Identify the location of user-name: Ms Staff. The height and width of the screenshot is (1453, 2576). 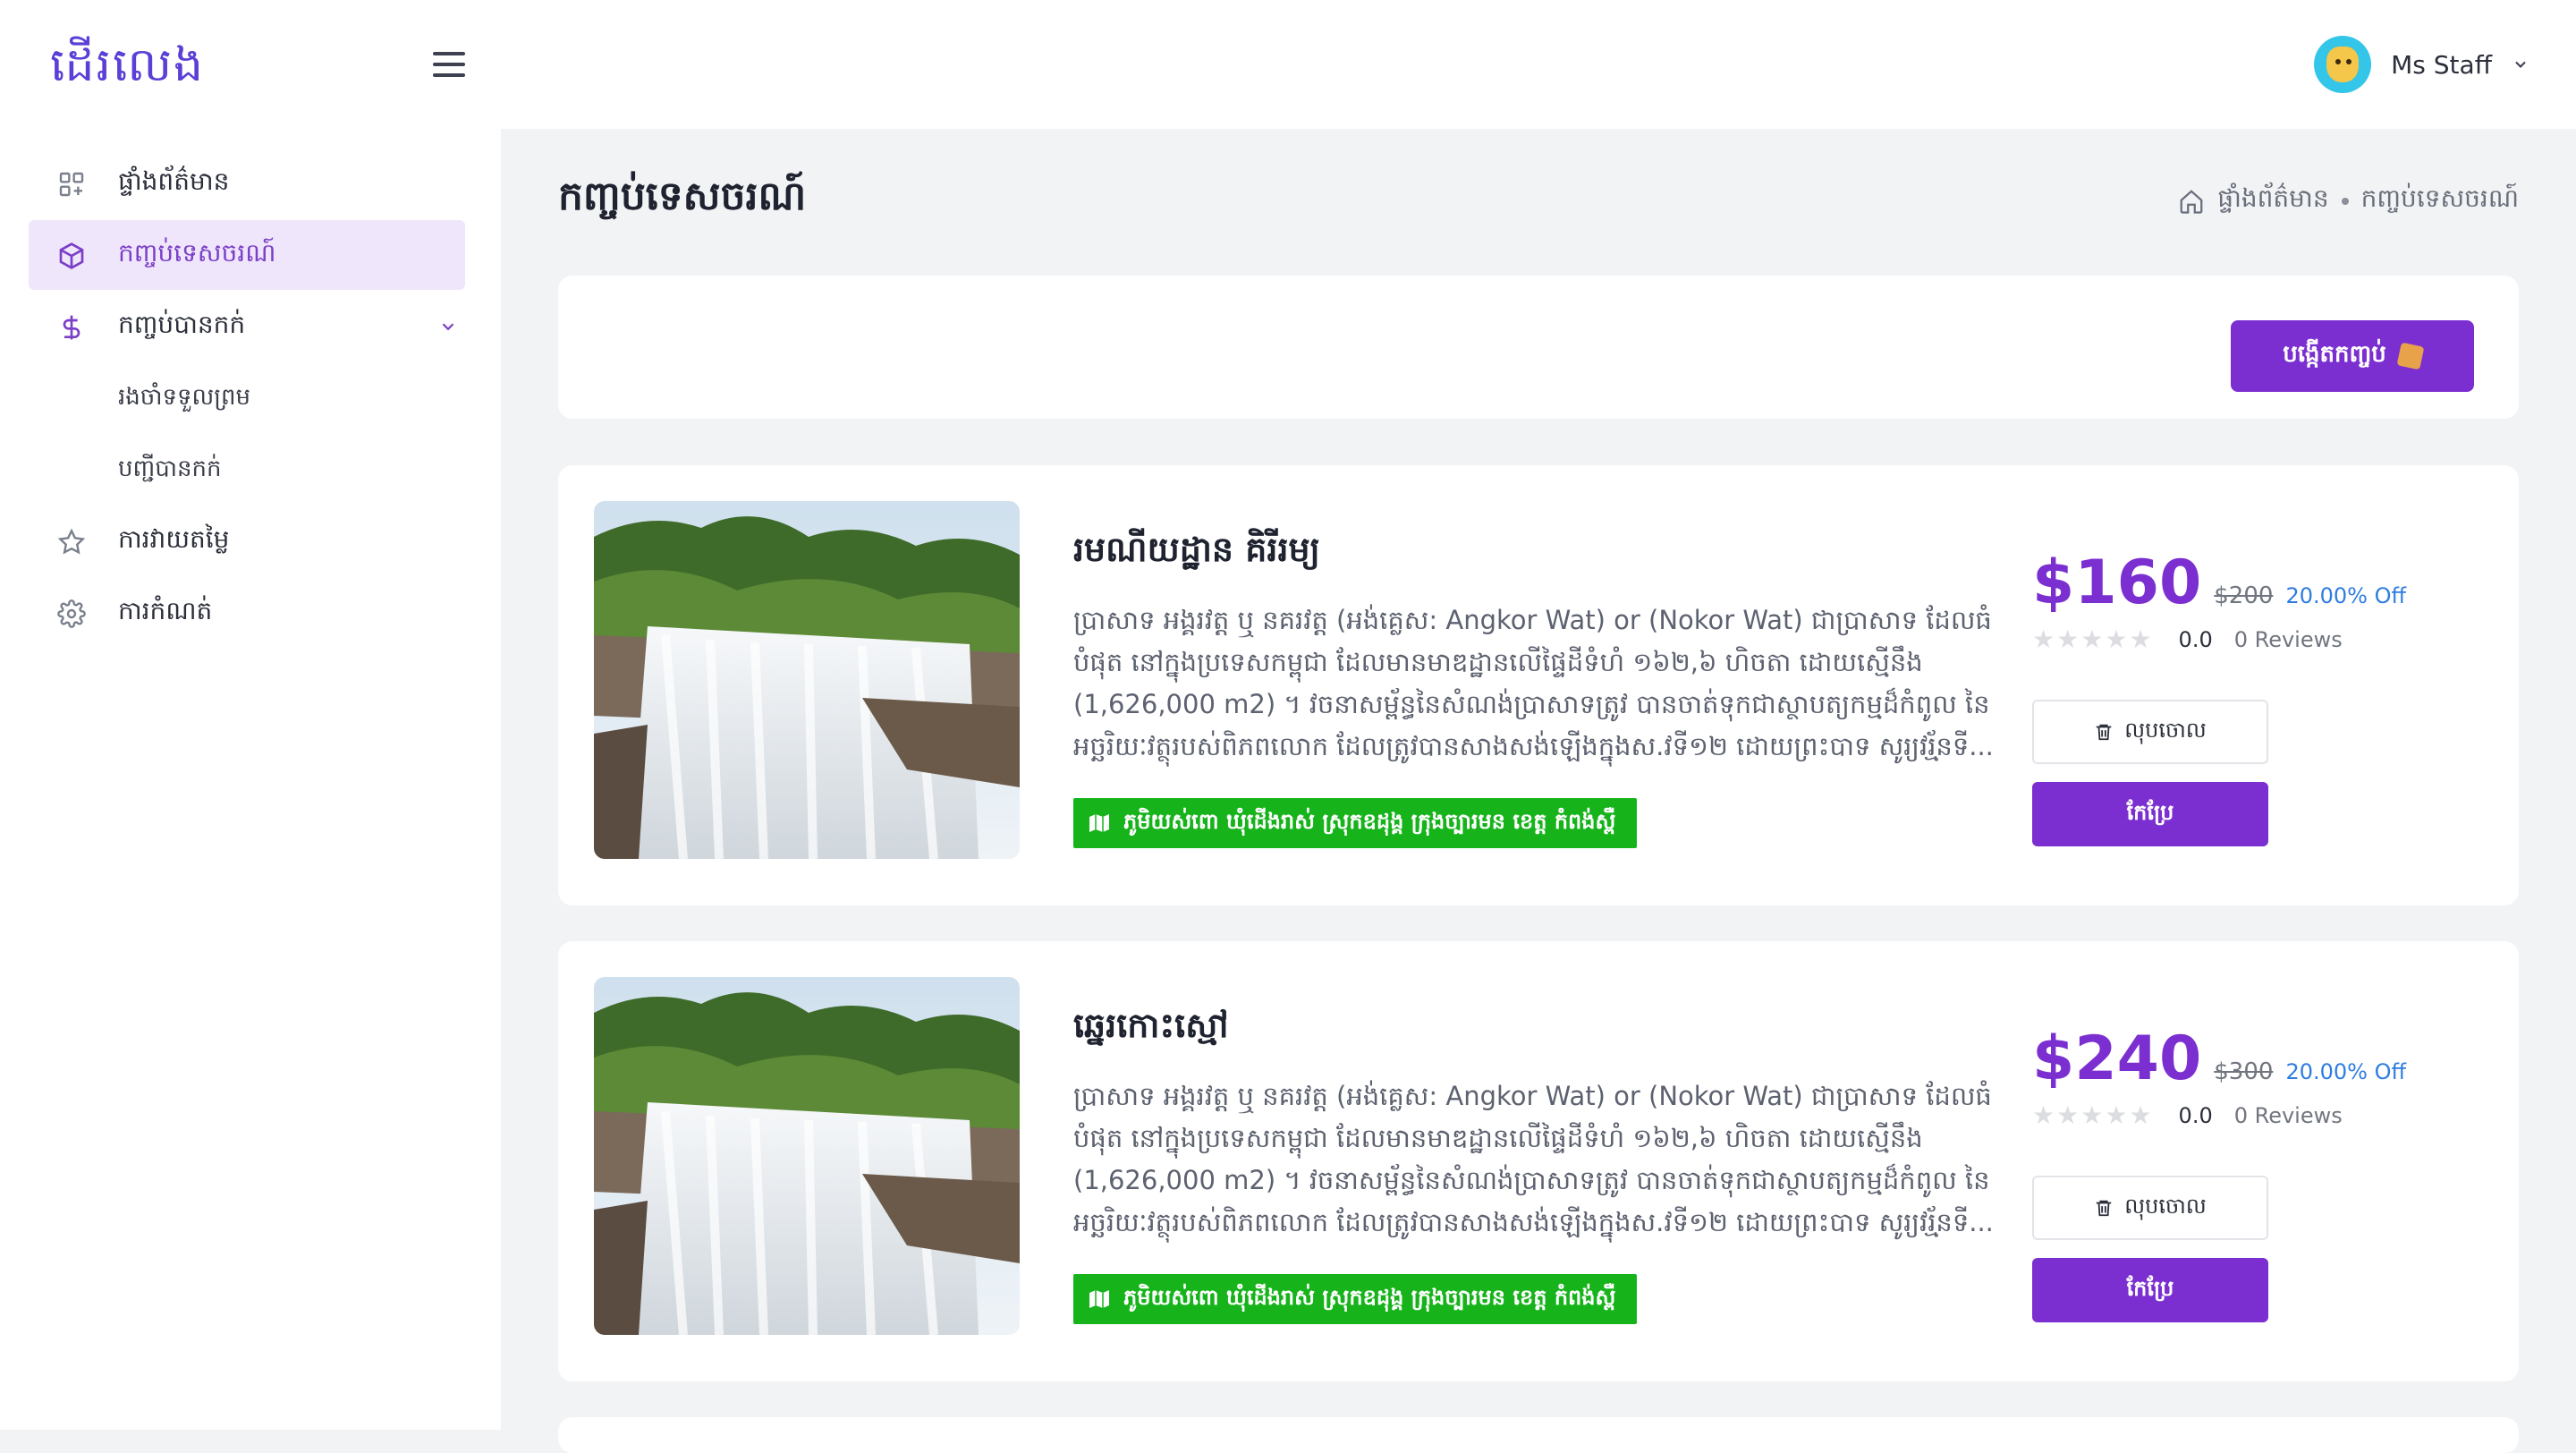
(2441, 65).